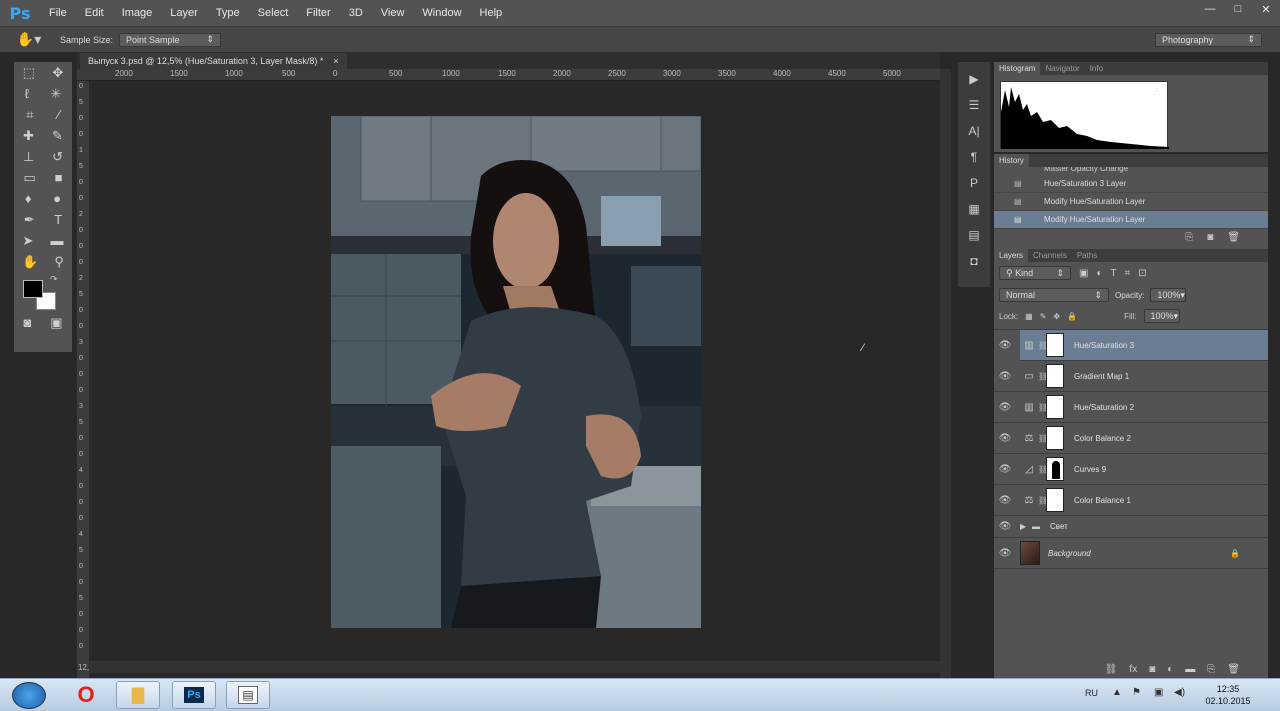  Describe the element at coordinates (57, 136) in the screenshot. I see `brush-tool-icon: ✎` at that location.